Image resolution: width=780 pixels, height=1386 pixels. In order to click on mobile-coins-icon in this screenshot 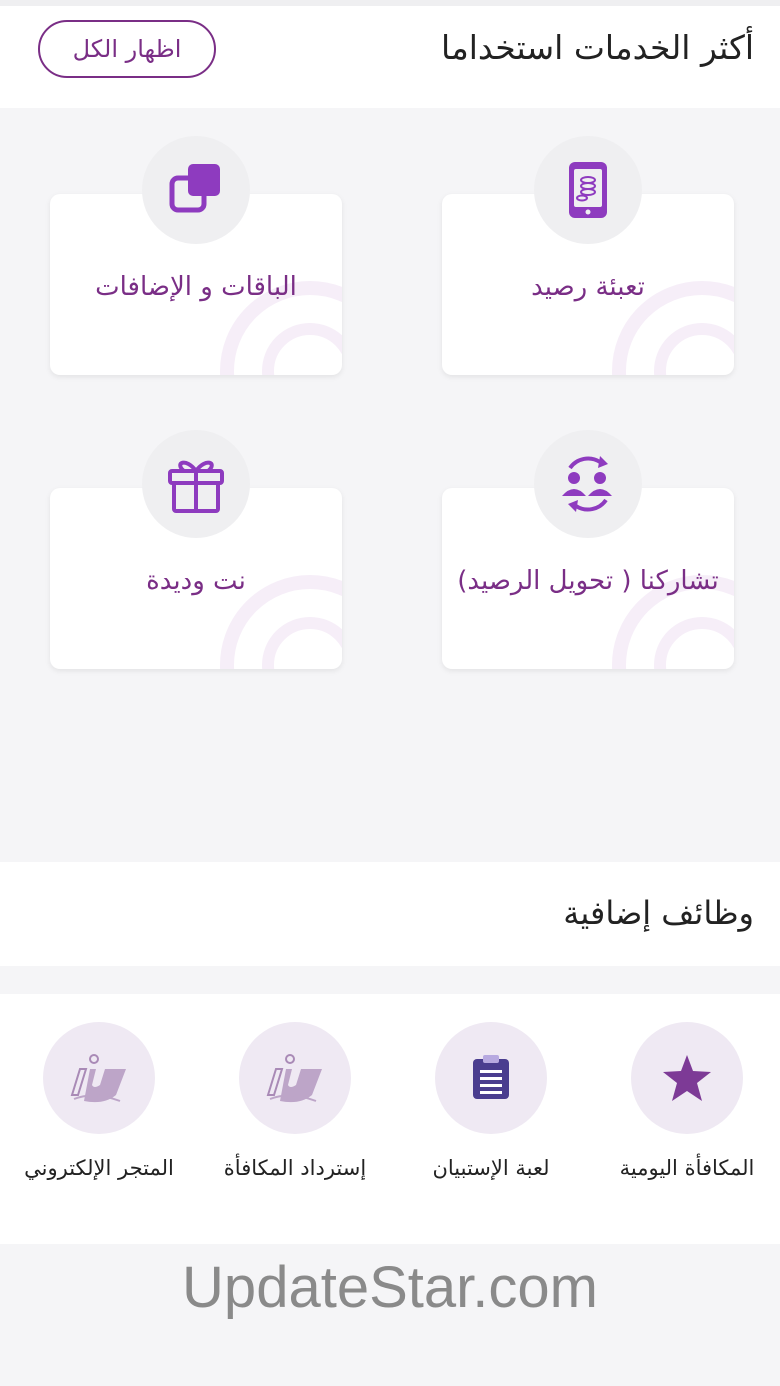, I will do `click(588, 190)`.